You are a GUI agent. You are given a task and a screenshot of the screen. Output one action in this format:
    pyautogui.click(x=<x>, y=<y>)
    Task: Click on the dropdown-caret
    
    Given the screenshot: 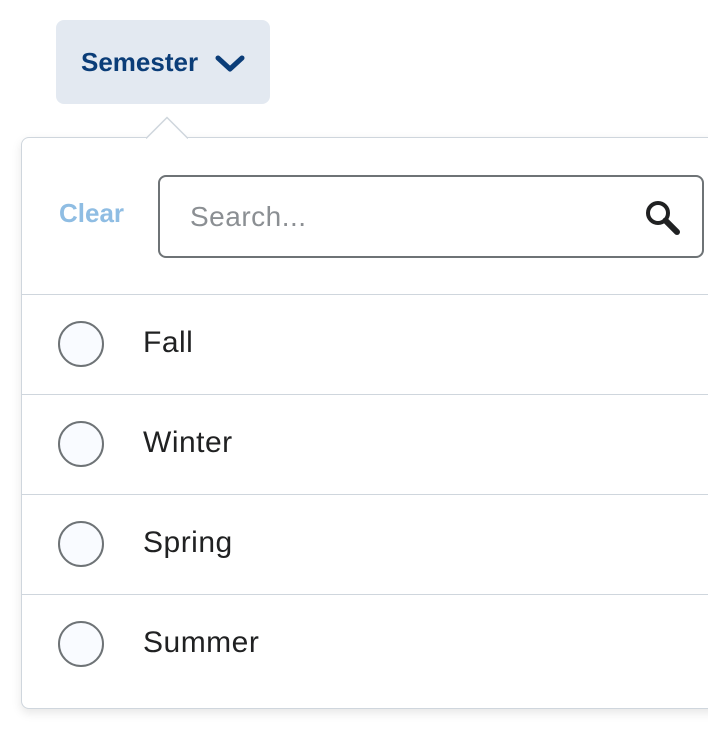 What is the action you would take?
    pyautogui.click(x=167, y=128)
    